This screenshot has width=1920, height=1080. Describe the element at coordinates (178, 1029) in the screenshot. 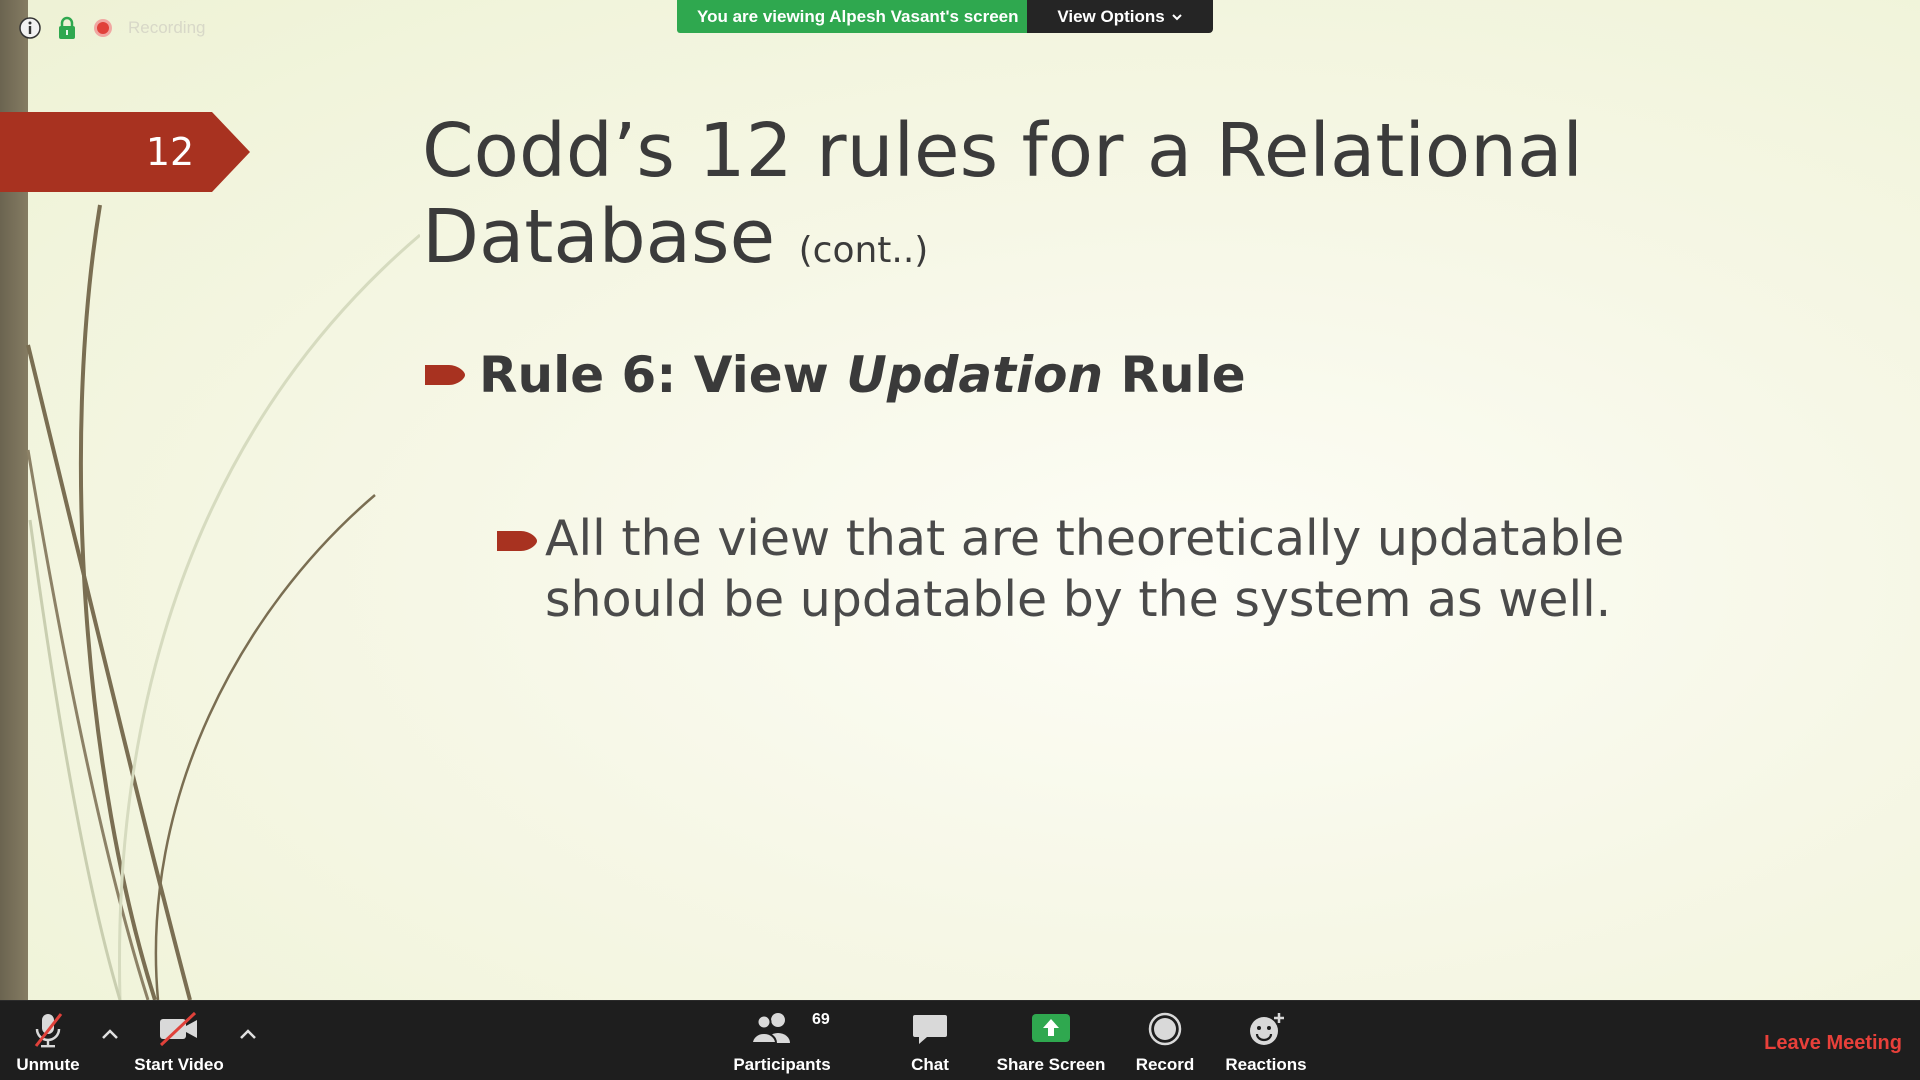

I see `video-off-icon` at that location.